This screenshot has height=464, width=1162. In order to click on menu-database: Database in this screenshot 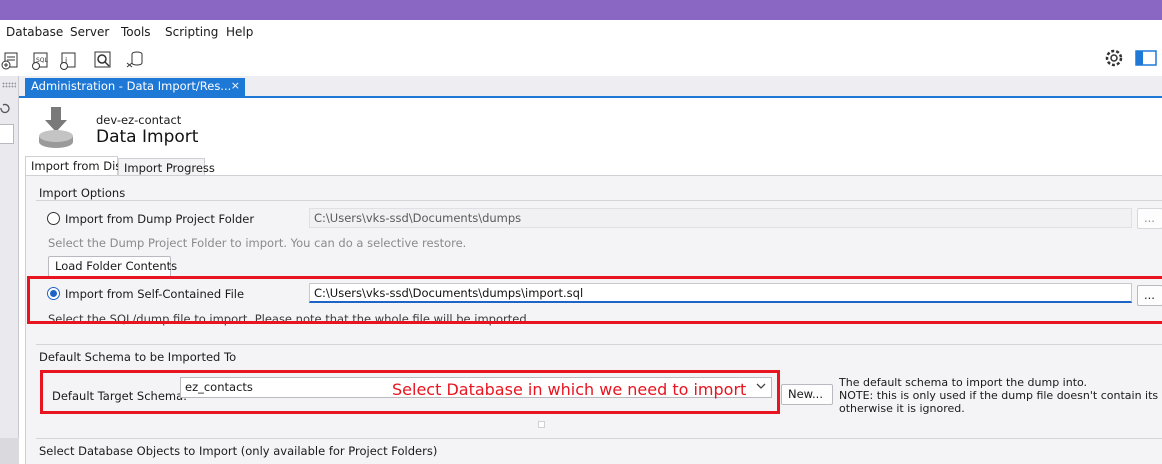, I will do `click(34, 32)`.